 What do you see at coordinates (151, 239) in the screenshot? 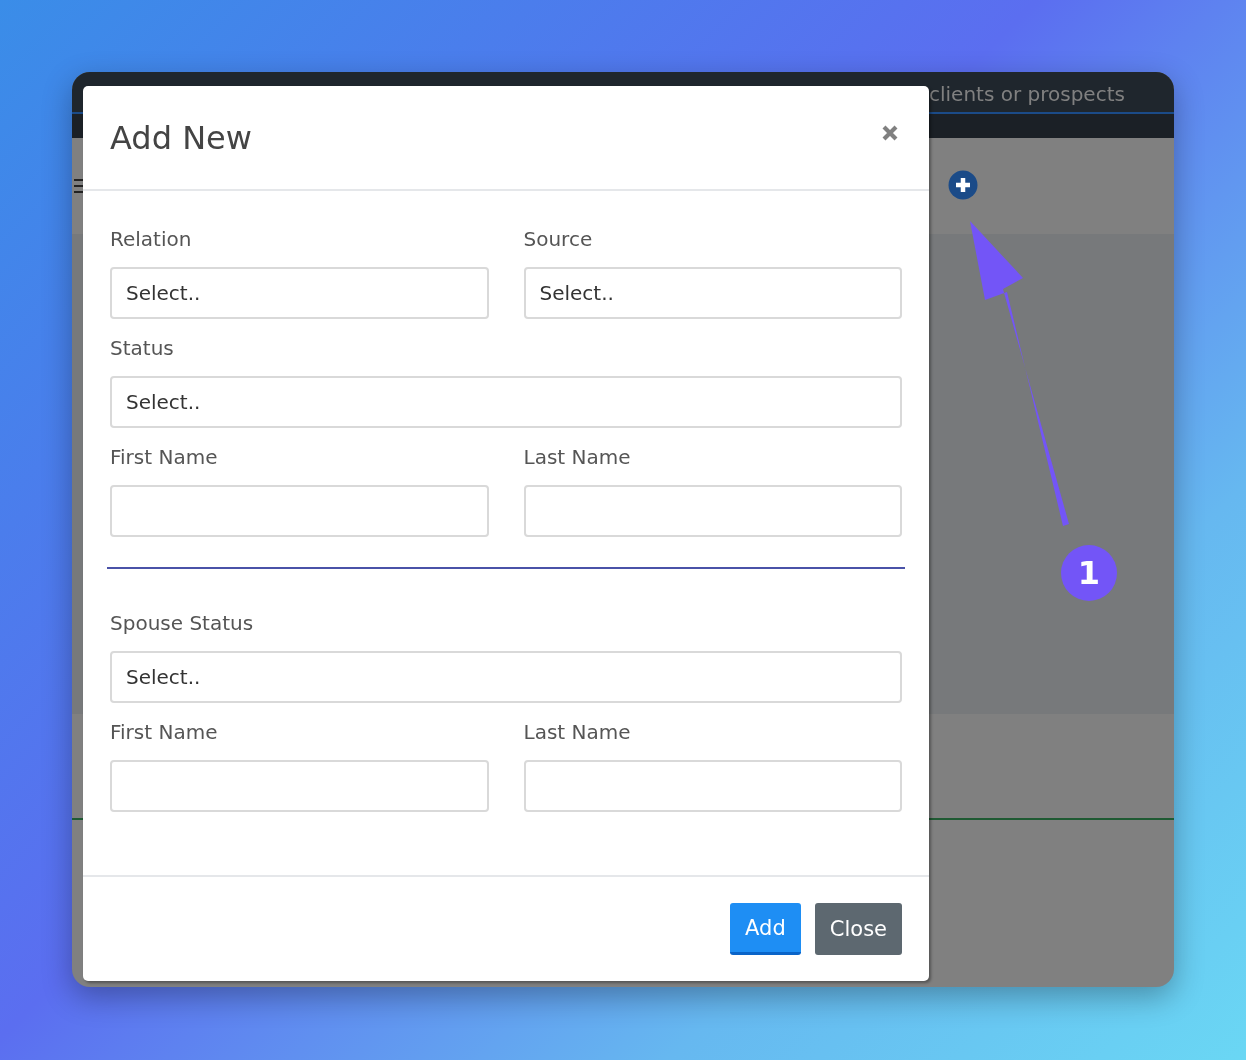
I see `field-label: Relation` at bounding box center [151, 239].